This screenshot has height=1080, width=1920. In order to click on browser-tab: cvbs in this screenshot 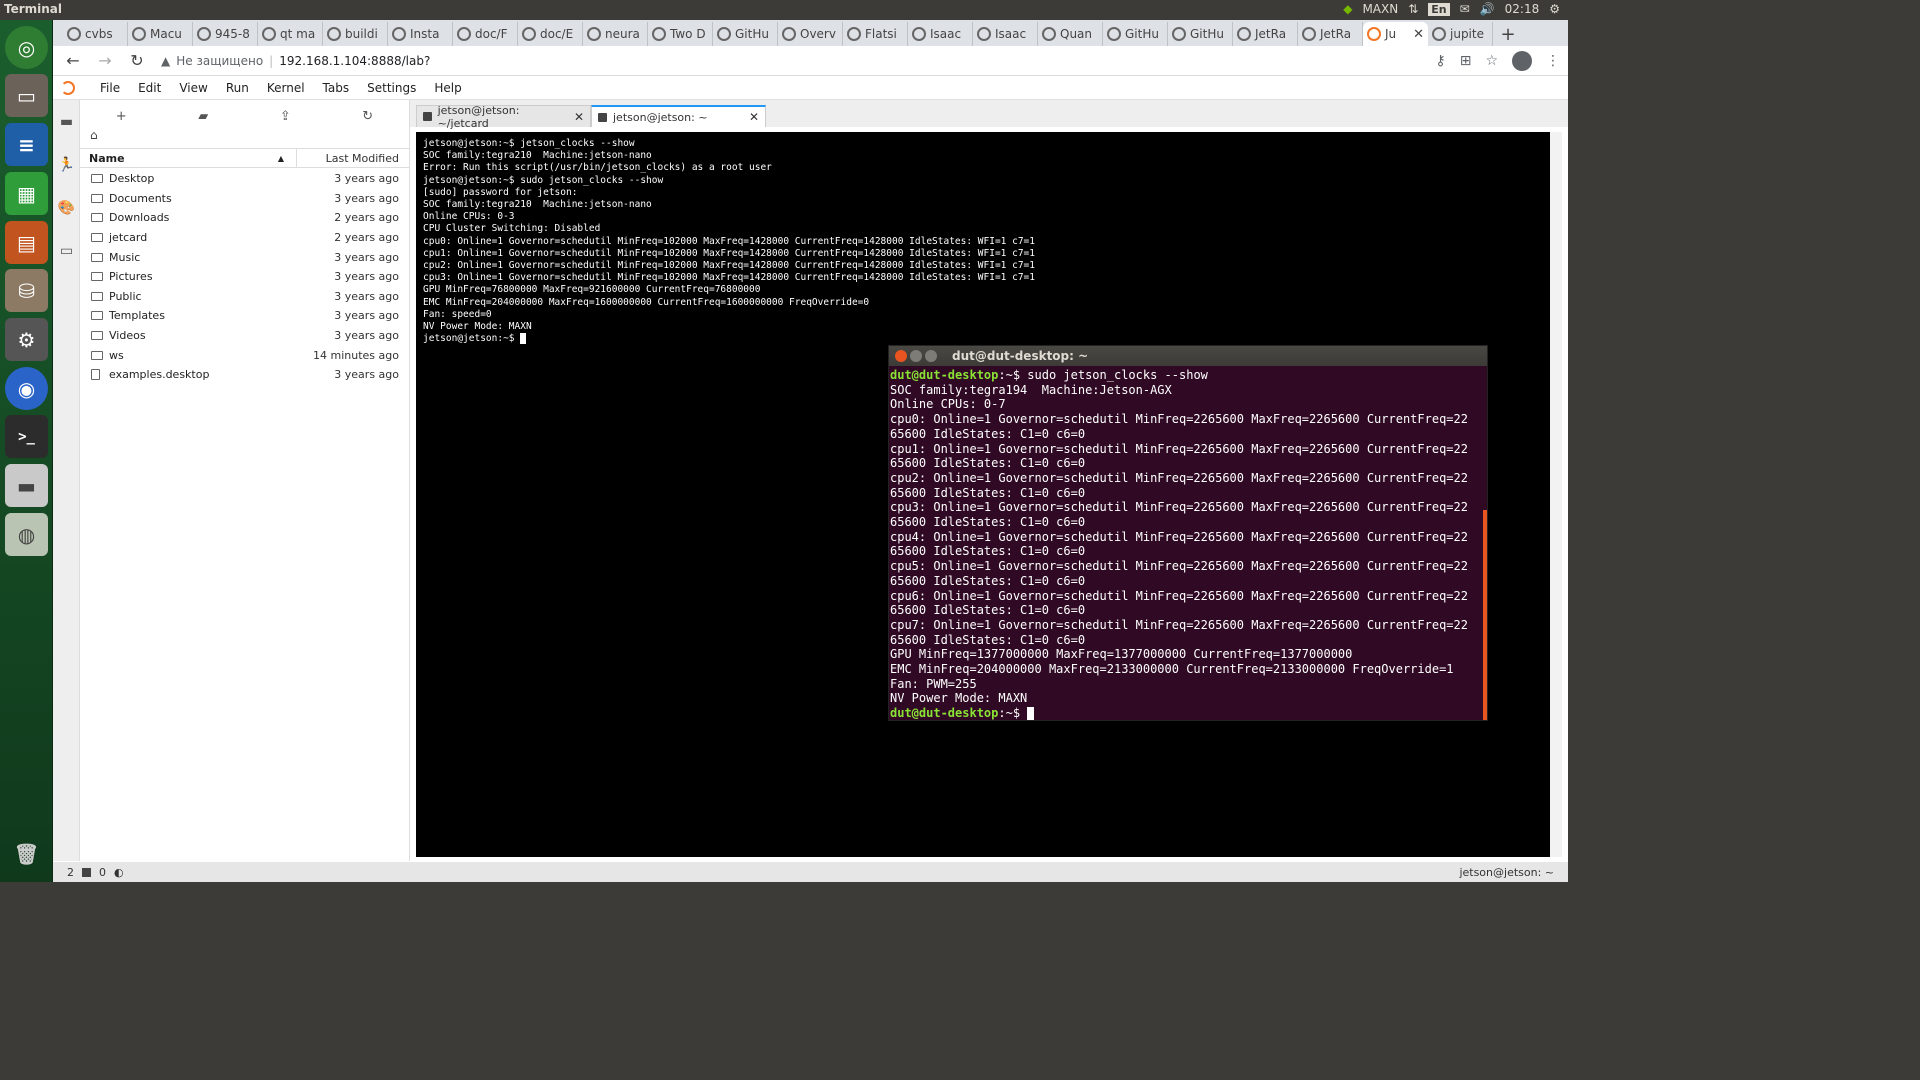, I will do `click(95, 34)`.